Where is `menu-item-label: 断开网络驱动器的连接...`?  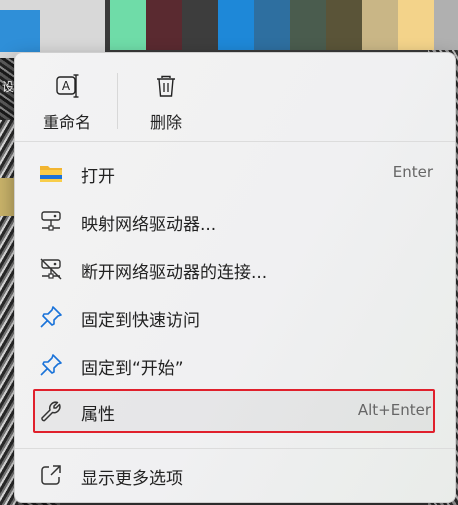 menu-item-label: 断开网络驱动器的连接... is located at coordinates (174, 273).